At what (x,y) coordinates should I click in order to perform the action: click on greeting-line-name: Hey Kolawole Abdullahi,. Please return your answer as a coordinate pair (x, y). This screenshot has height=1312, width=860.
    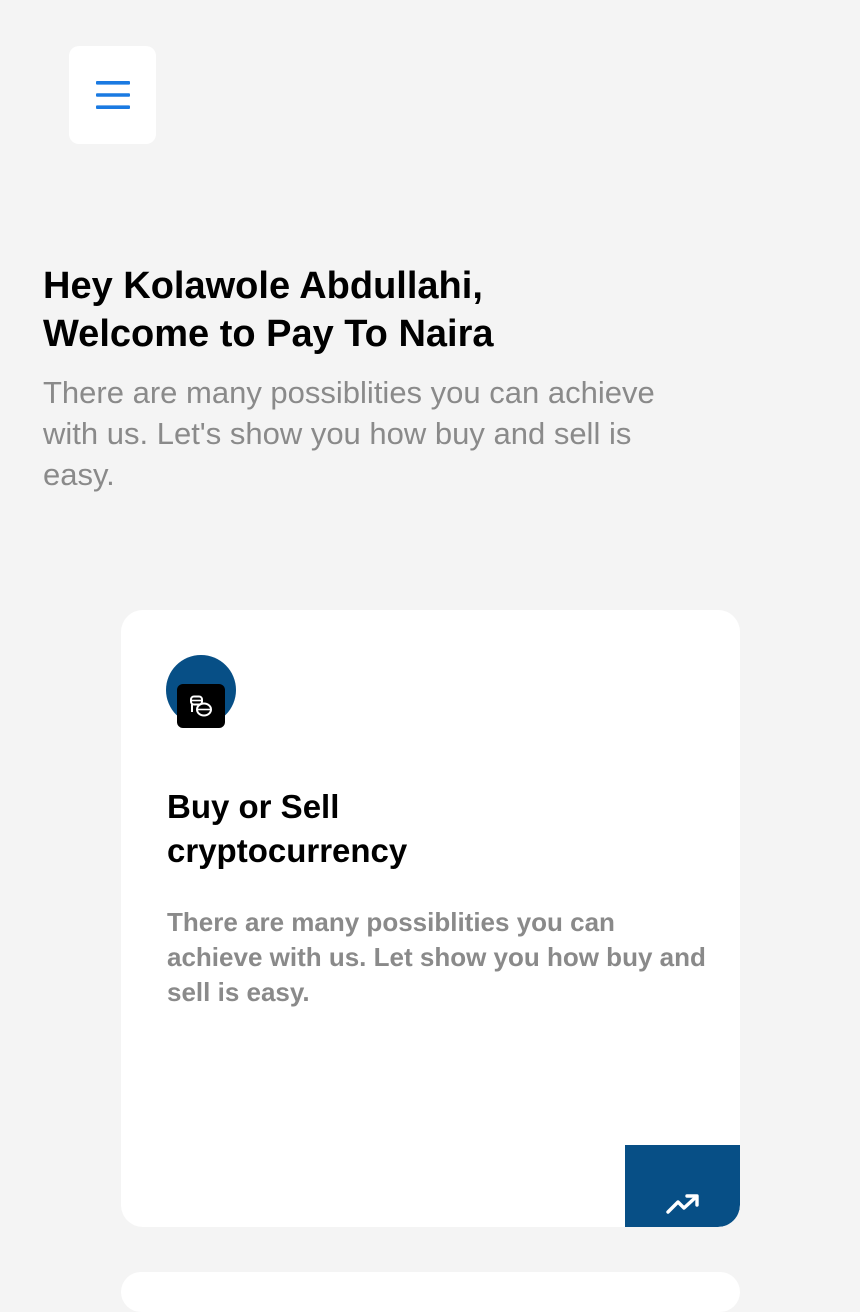
    Looking at the image, I should click on (263, 286).